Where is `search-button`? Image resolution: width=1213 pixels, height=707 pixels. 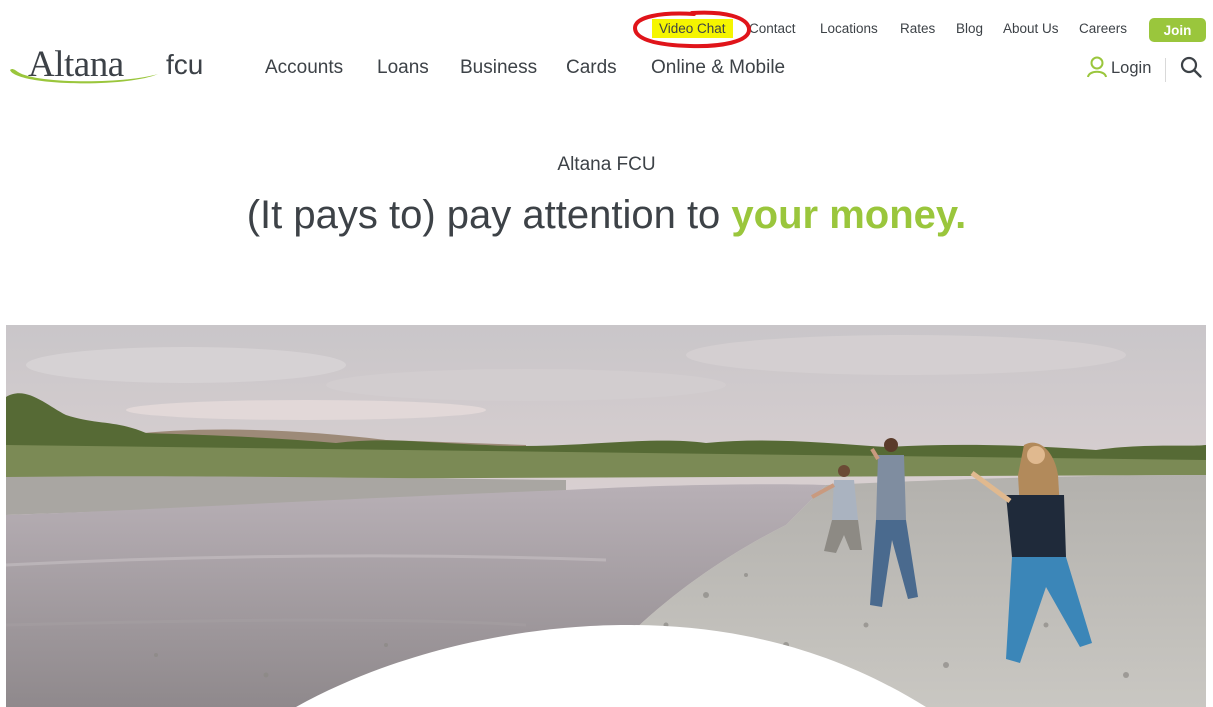 search-button is located at coordinates (1191, 67).